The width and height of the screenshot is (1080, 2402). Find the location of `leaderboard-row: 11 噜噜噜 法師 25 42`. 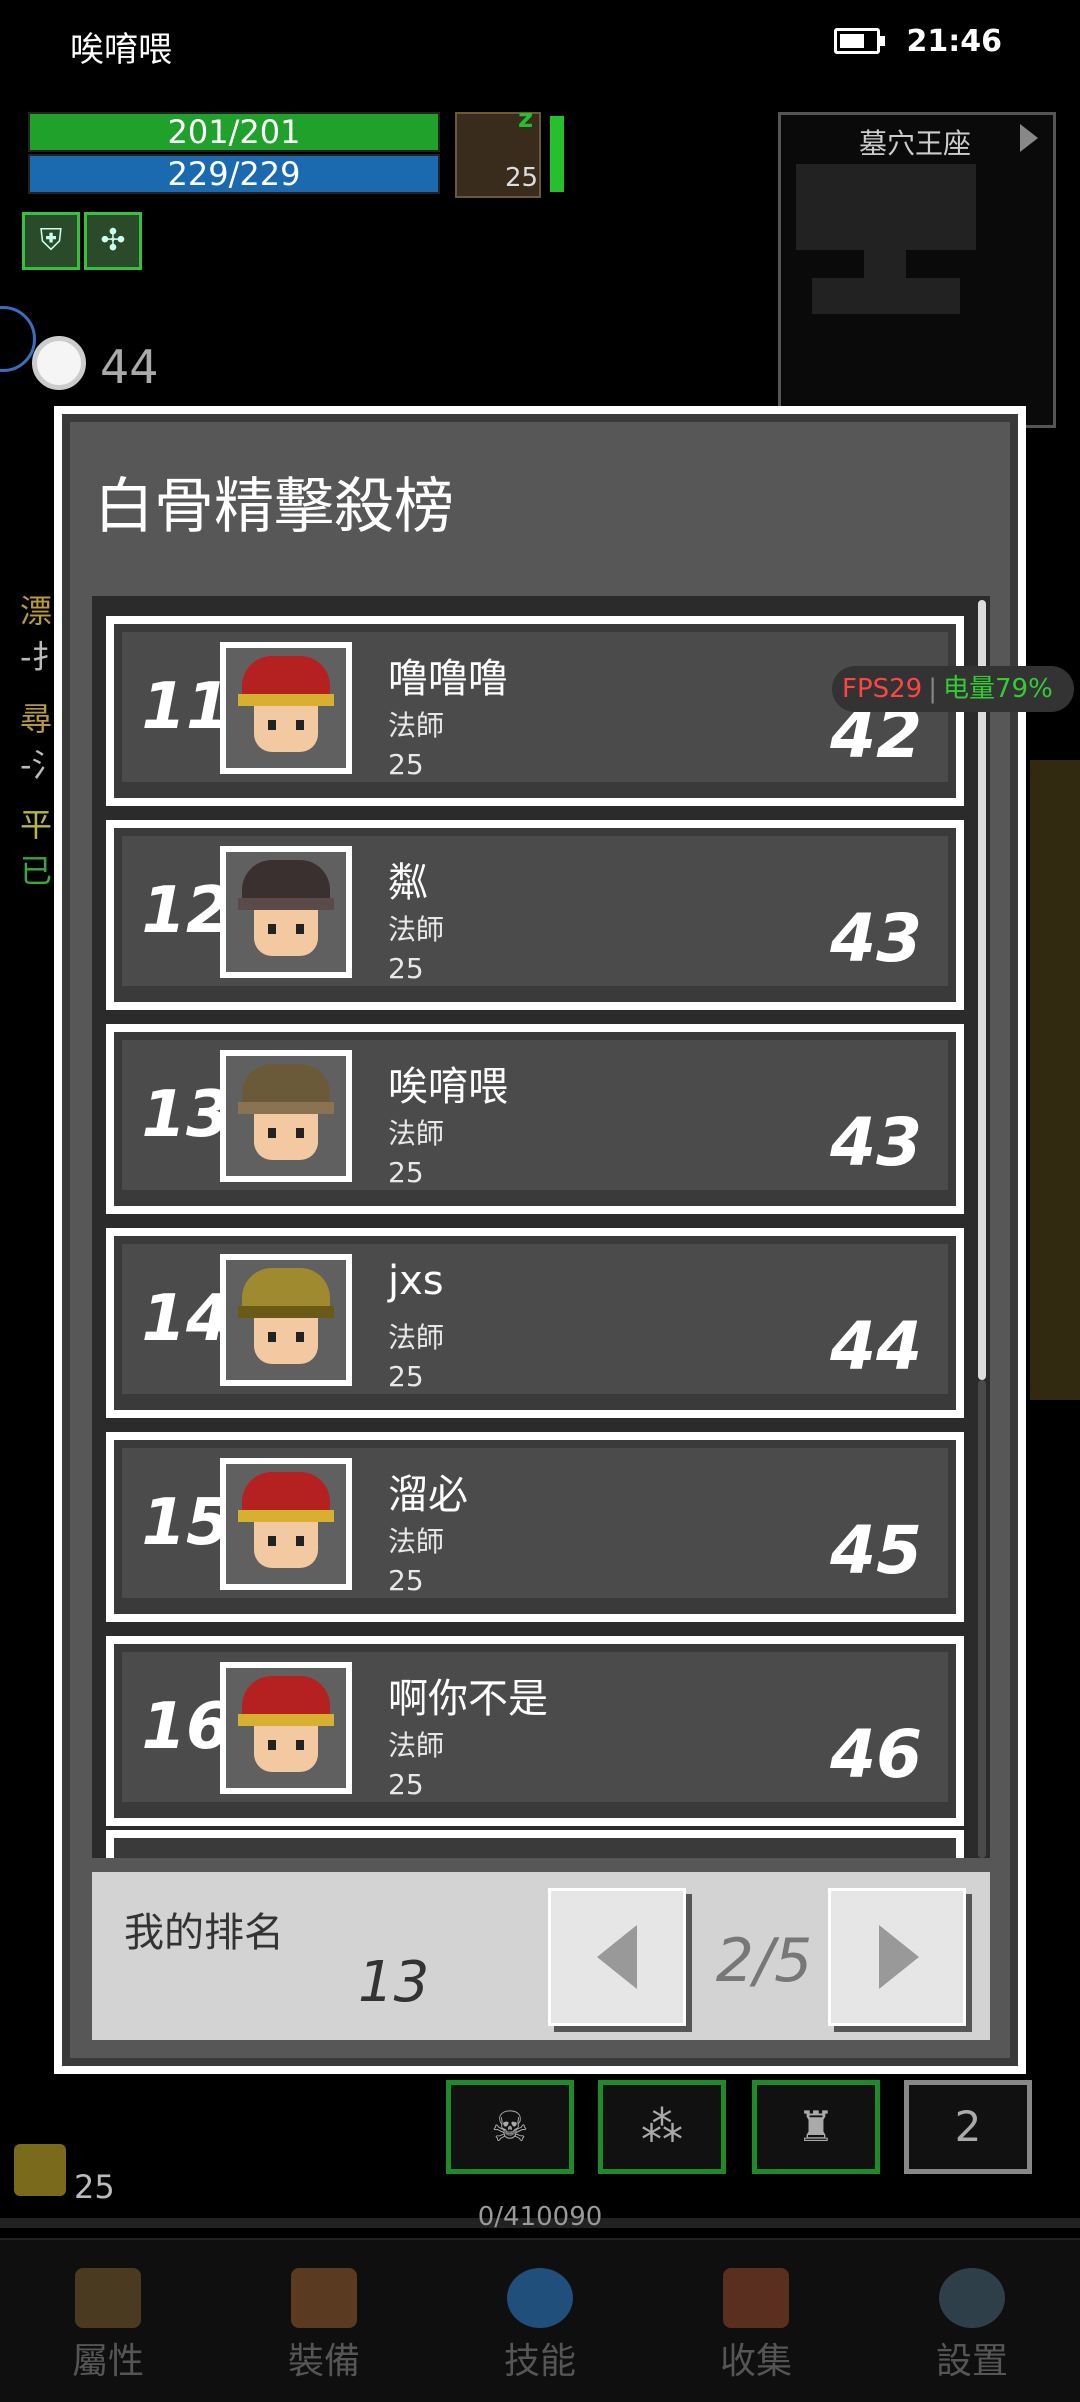

leaderboard-row: 11 噜噜噜 法師 25 42 is located at coordinates (535, 711).